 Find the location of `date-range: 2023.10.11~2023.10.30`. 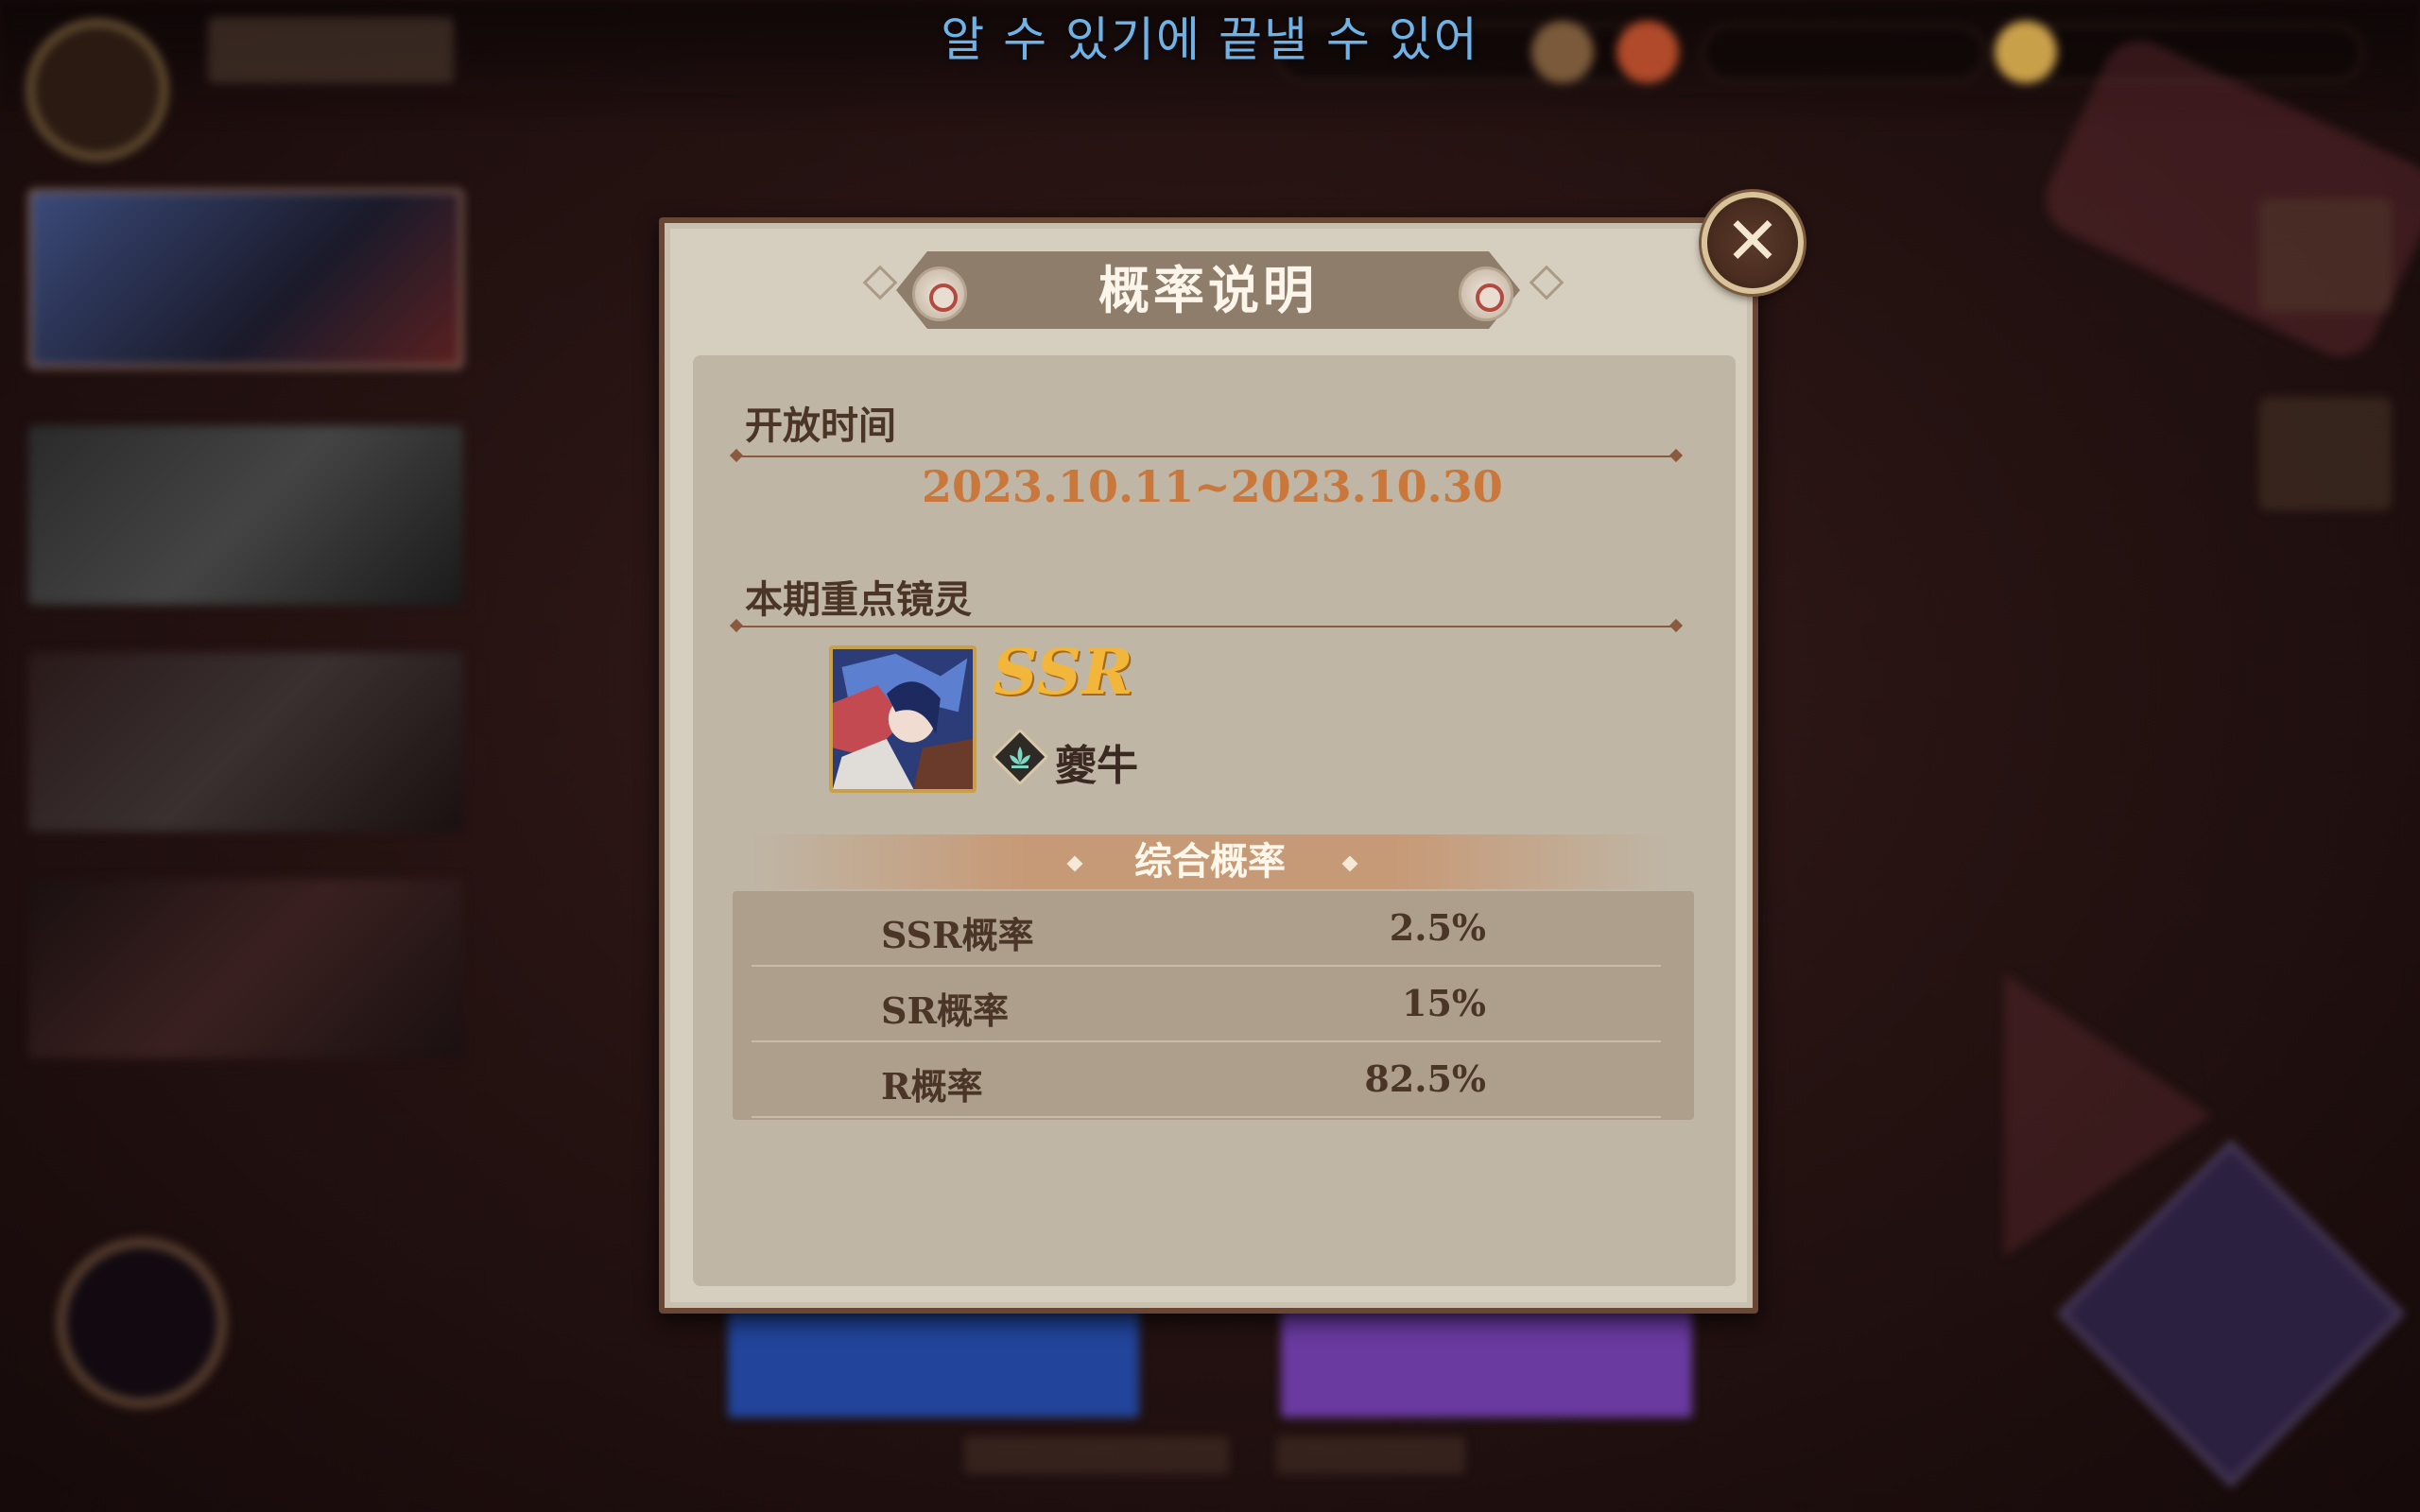

date-range: 2023.10.11~2023.10.30 is located at coordinates (1212, 486).